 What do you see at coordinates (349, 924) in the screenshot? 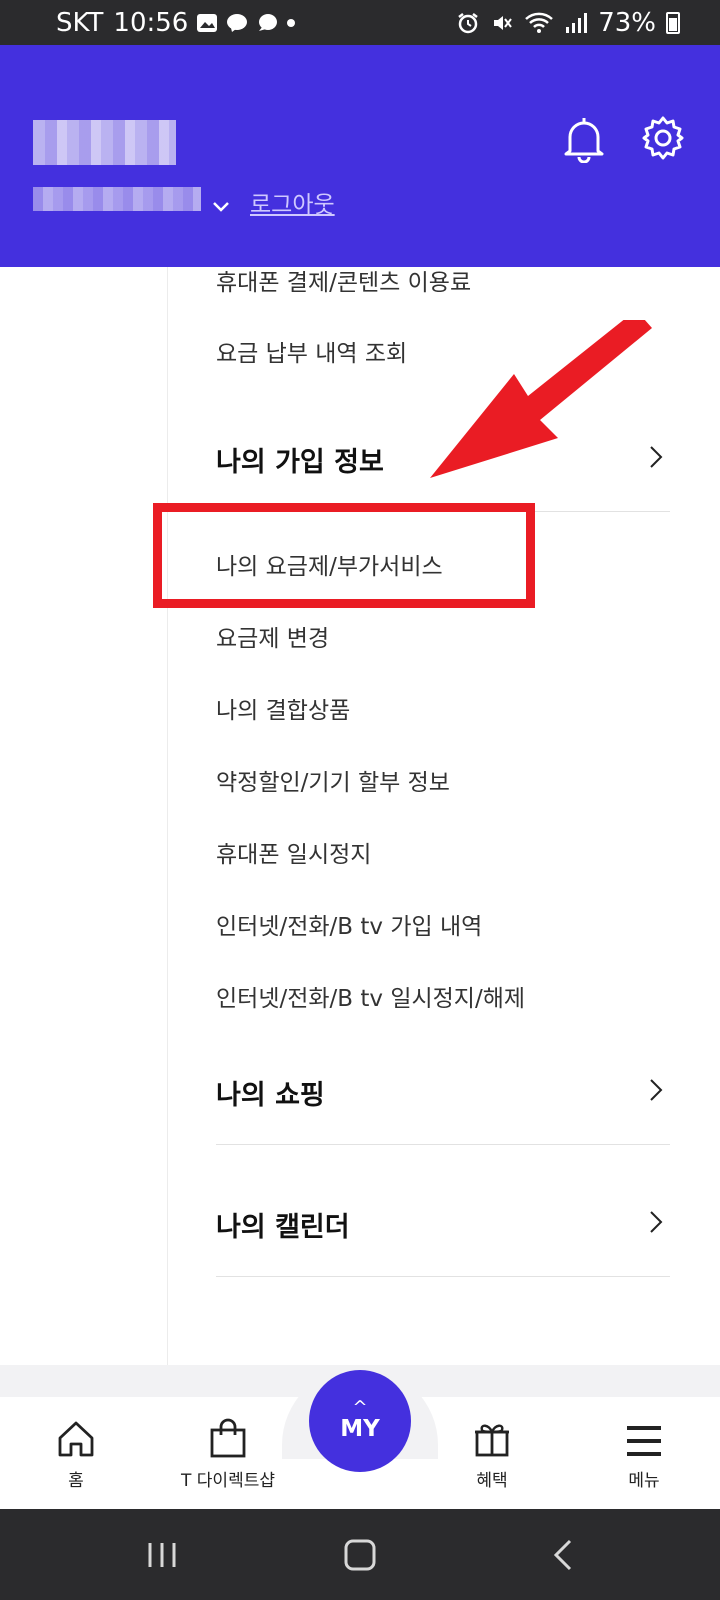
I see `menu-item-internet-subscriptions: 인터넷/전화/B tv 가입 내역` at bounding box center [349, 924].